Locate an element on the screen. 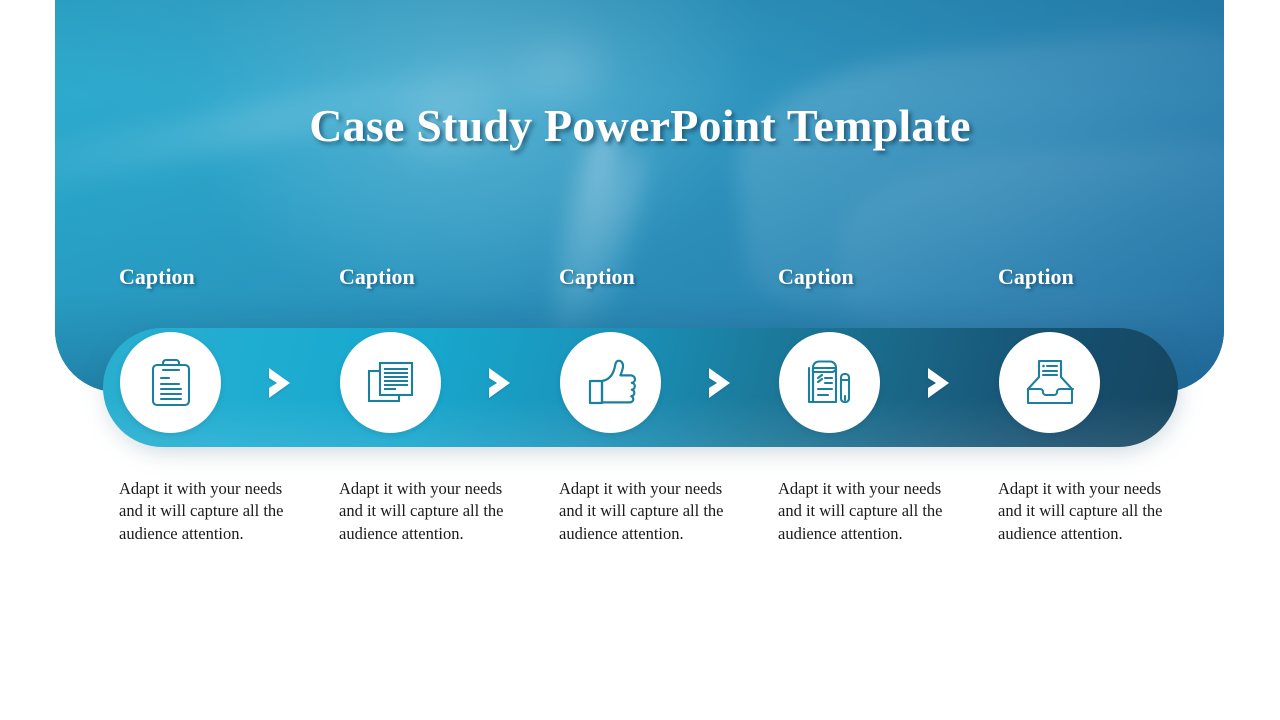 The image size is (1280, 720). clipboard-icon is located at coordinates (171, 383).